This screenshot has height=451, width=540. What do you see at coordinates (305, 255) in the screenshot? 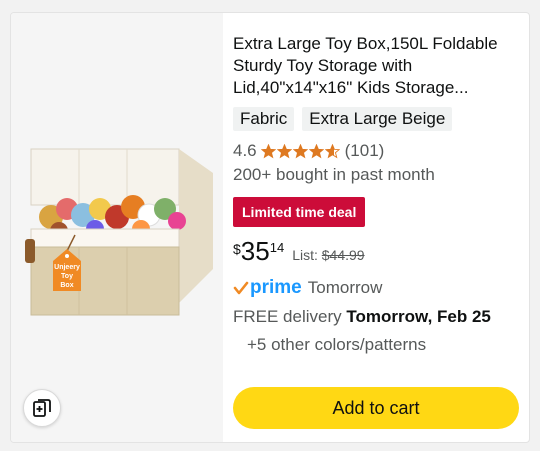
I see `list-label-text: List:` at bounding box center [305, 255].